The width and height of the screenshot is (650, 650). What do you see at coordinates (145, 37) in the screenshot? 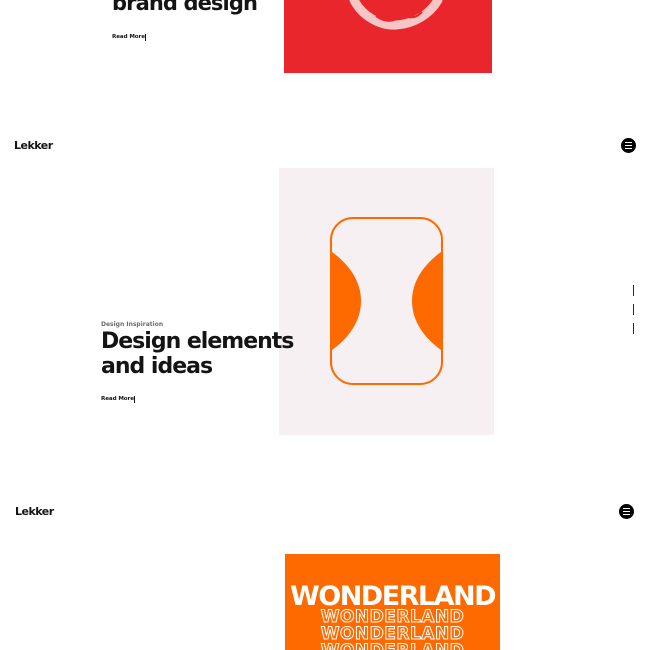
I see `slide-one-read-more-bar` at bounding box center [145, 37].